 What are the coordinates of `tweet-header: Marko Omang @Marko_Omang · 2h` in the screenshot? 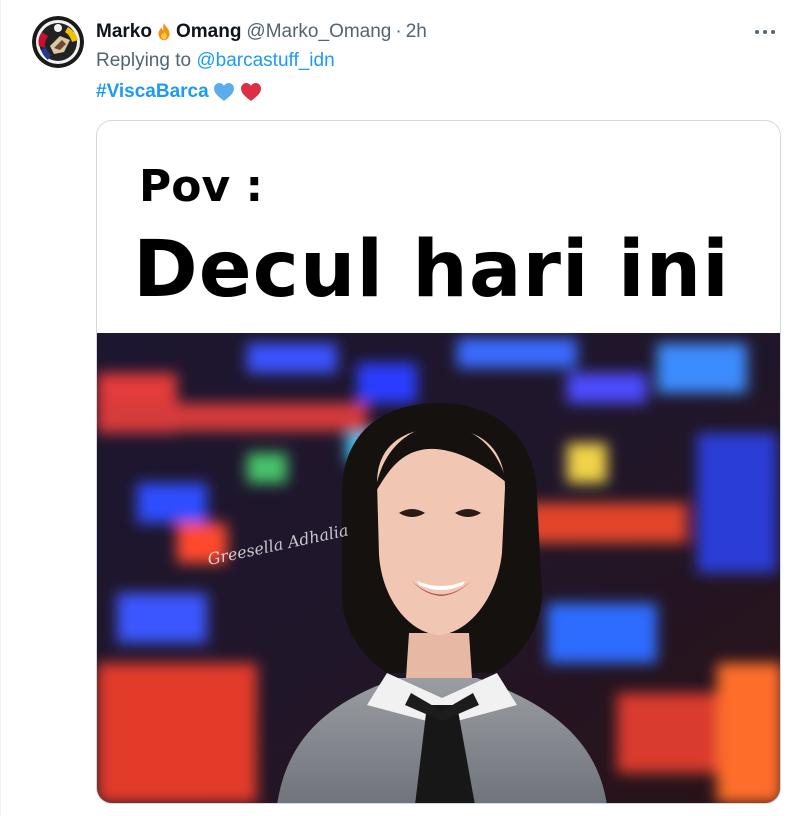 It's located at (261, 32).